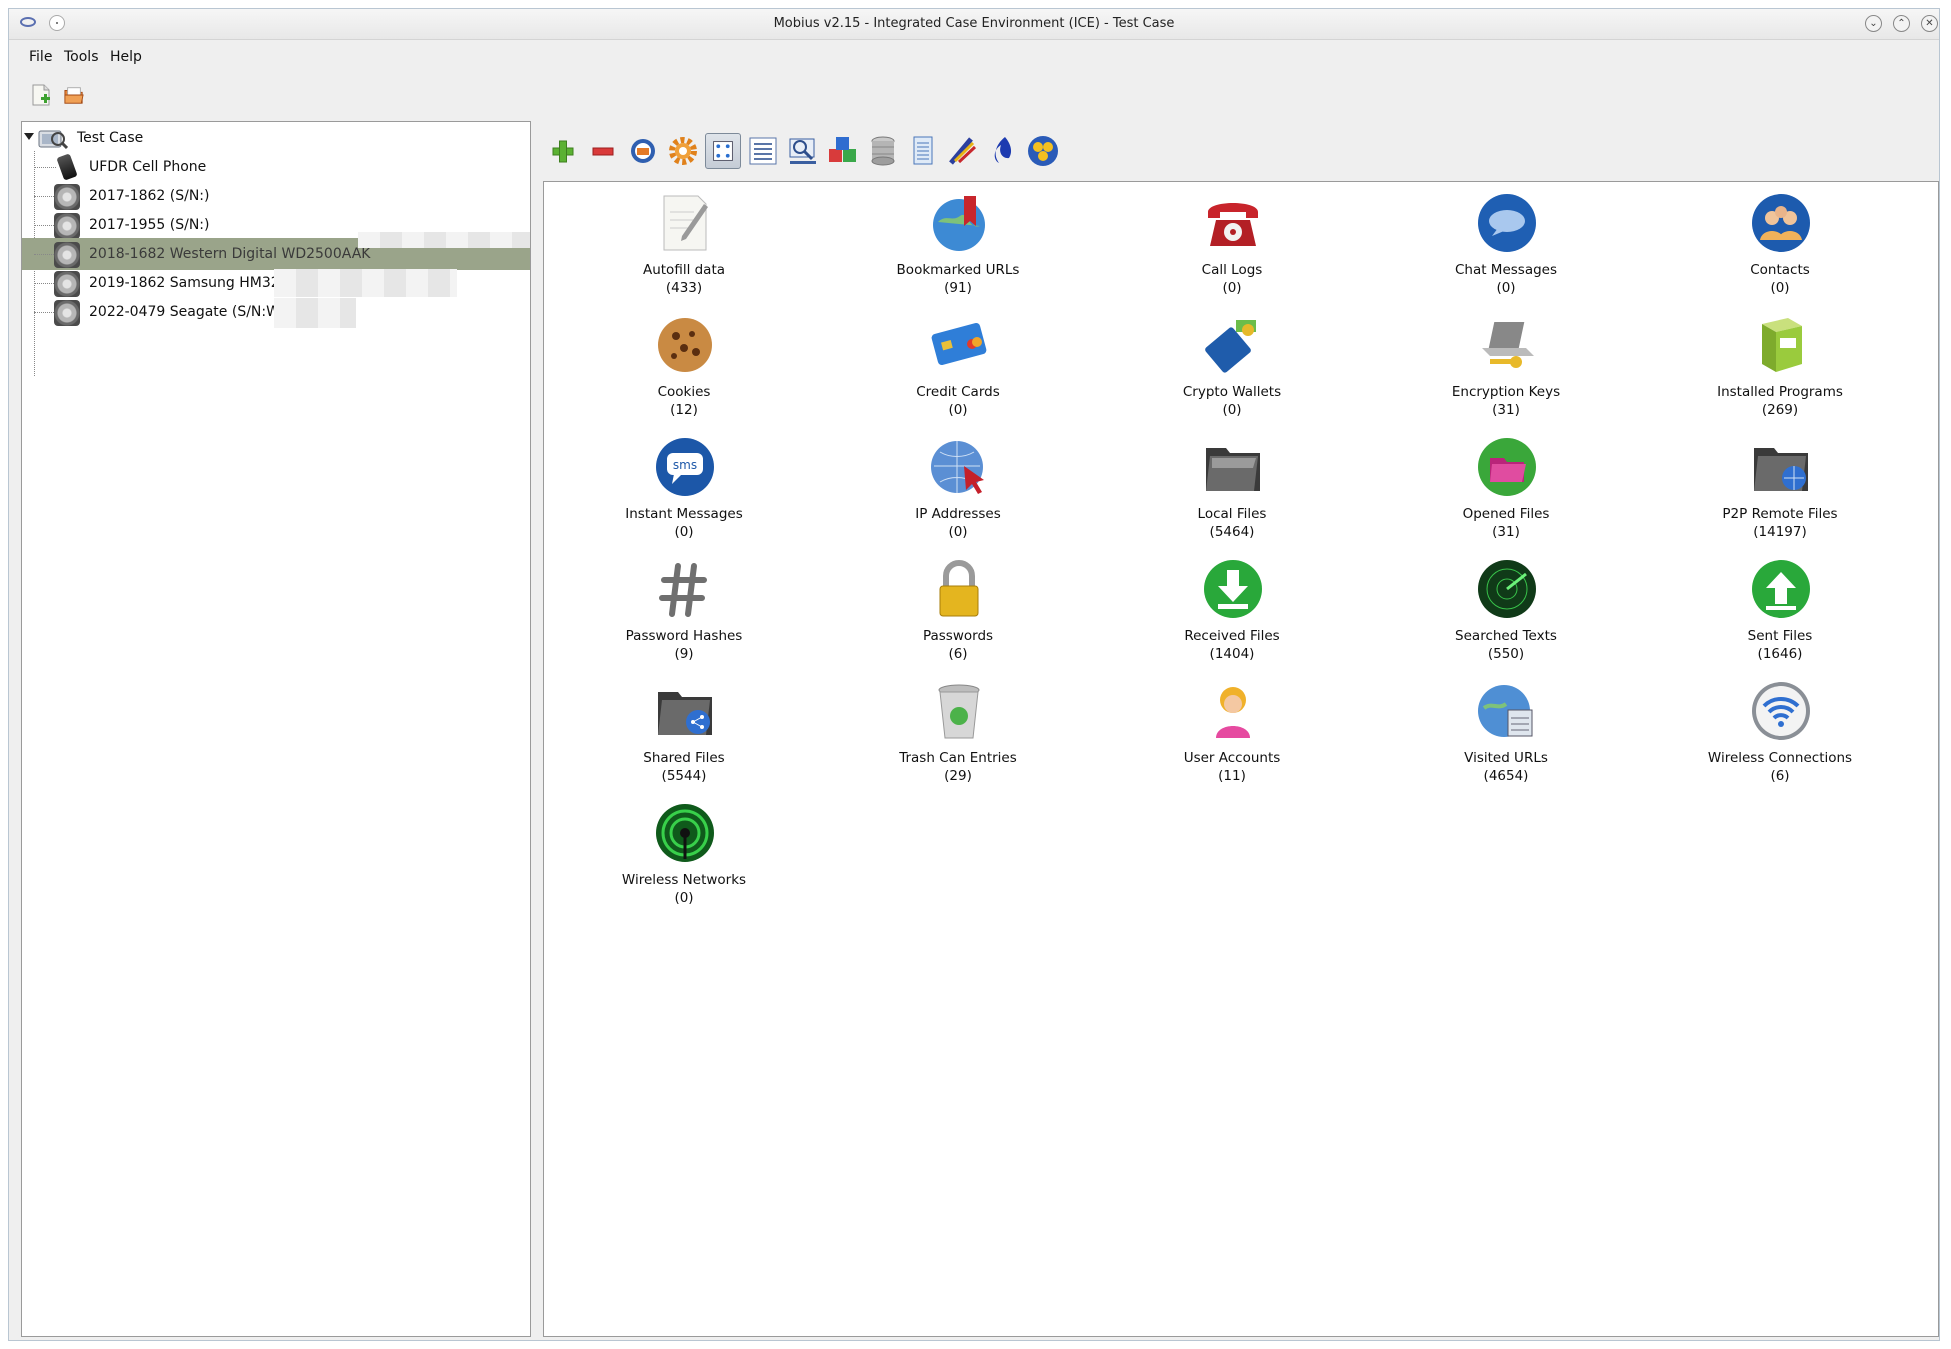 Image resolution: width=1951 pixels, height=1349 pixels. Describe the element at coordinates (684, 605) in the screenshot. I see `artifact-password-hashes: Password Hashes (9)` at that location.